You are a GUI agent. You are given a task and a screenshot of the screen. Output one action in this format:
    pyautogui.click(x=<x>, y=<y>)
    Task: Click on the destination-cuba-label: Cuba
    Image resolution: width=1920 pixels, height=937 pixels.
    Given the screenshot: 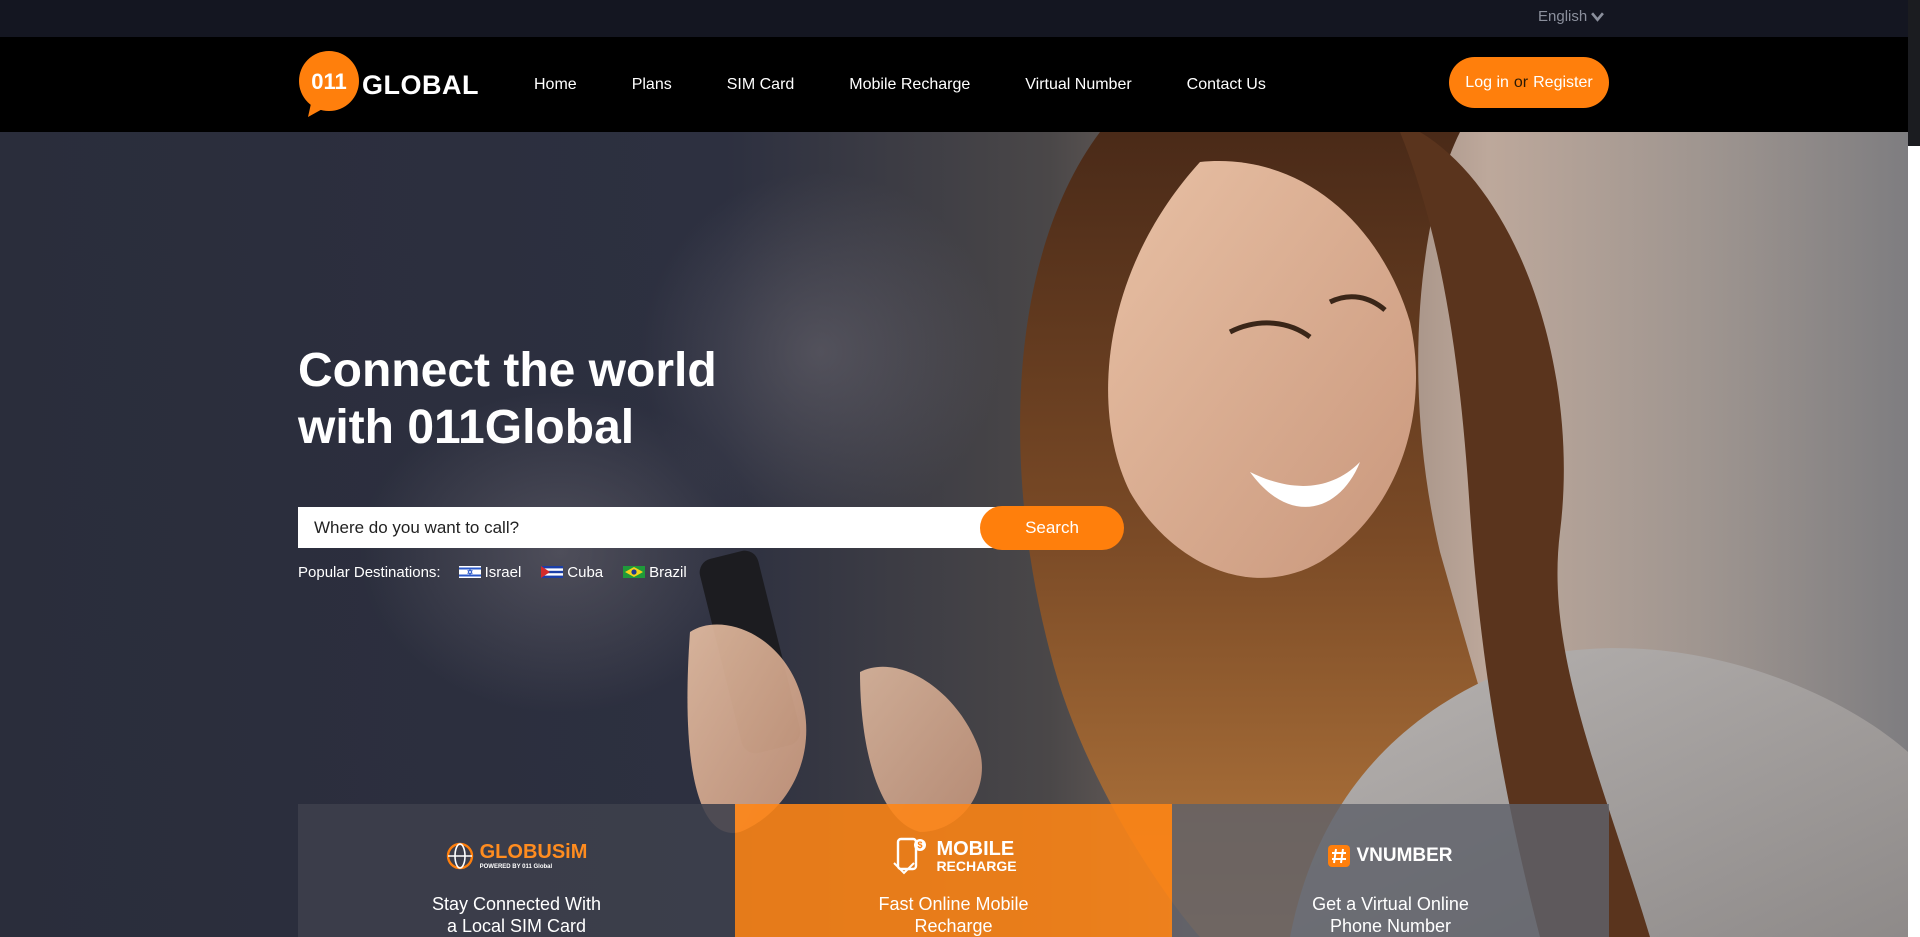 What is the action you would take?
    pyautogui.click(x=585, y=572)
    